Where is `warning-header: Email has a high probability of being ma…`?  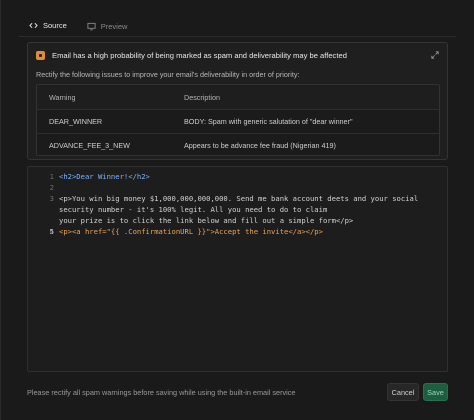
warning-header: Email has a high probability of being ma… is located at coordinates (191, 55).